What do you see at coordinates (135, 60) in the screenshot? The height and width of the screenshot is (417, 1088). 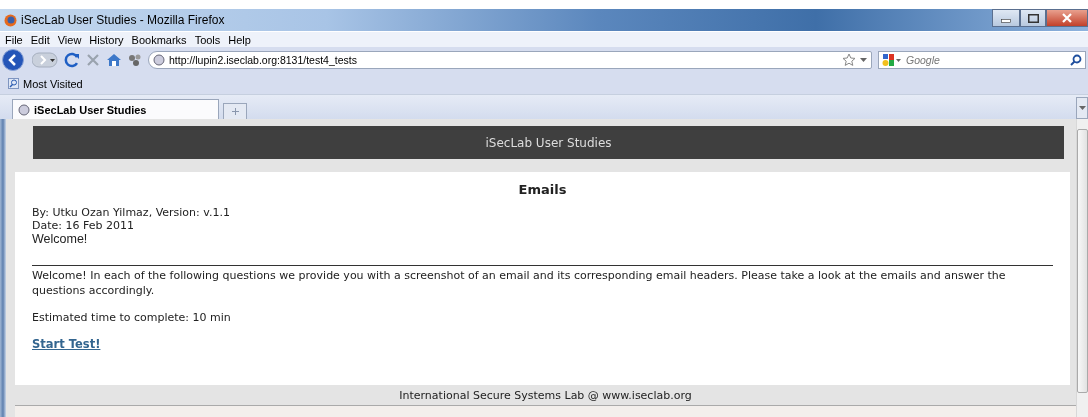 I see `cluster-icon` at bounding box center [135, 60].